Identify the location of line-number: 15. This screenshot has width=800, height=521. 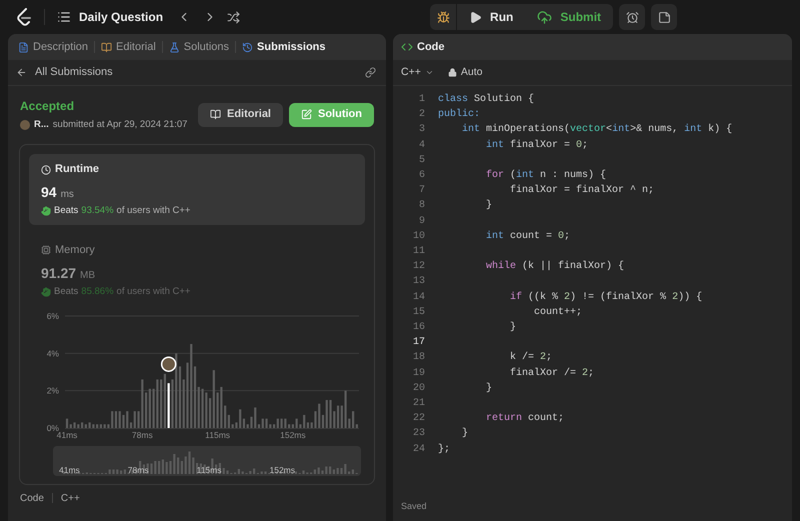
(418, 313).